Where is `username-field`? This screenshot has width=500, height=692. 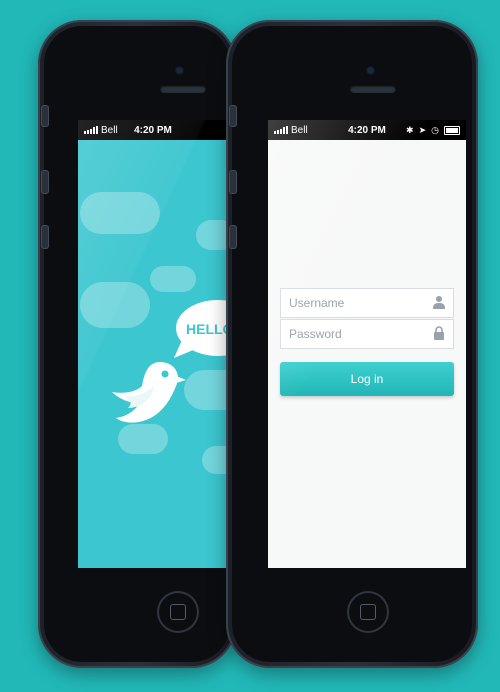 username-field is located at coordinates (367, 303).